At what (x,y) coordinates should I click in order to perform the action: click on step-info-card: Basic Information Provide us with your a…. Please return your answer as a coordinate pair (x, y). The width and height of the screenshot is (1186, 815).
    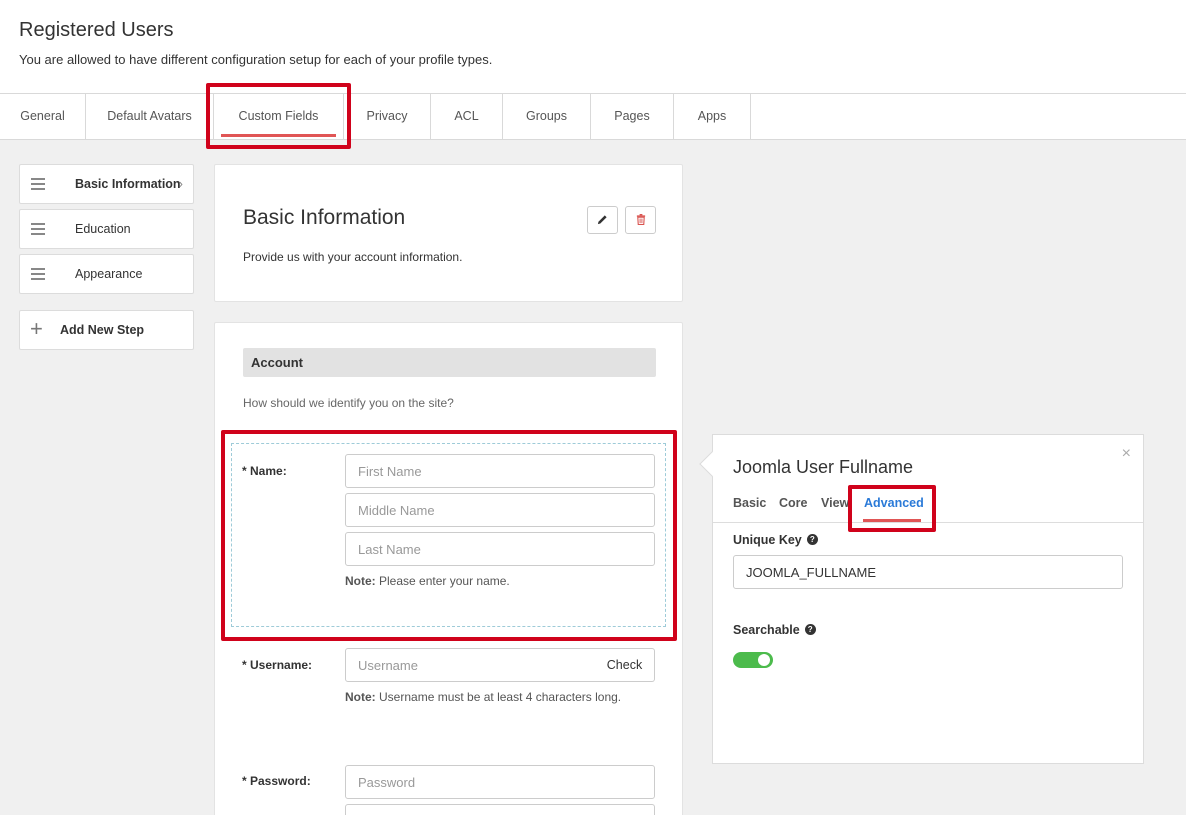
    Looking at the image, I should click on (448, 233).